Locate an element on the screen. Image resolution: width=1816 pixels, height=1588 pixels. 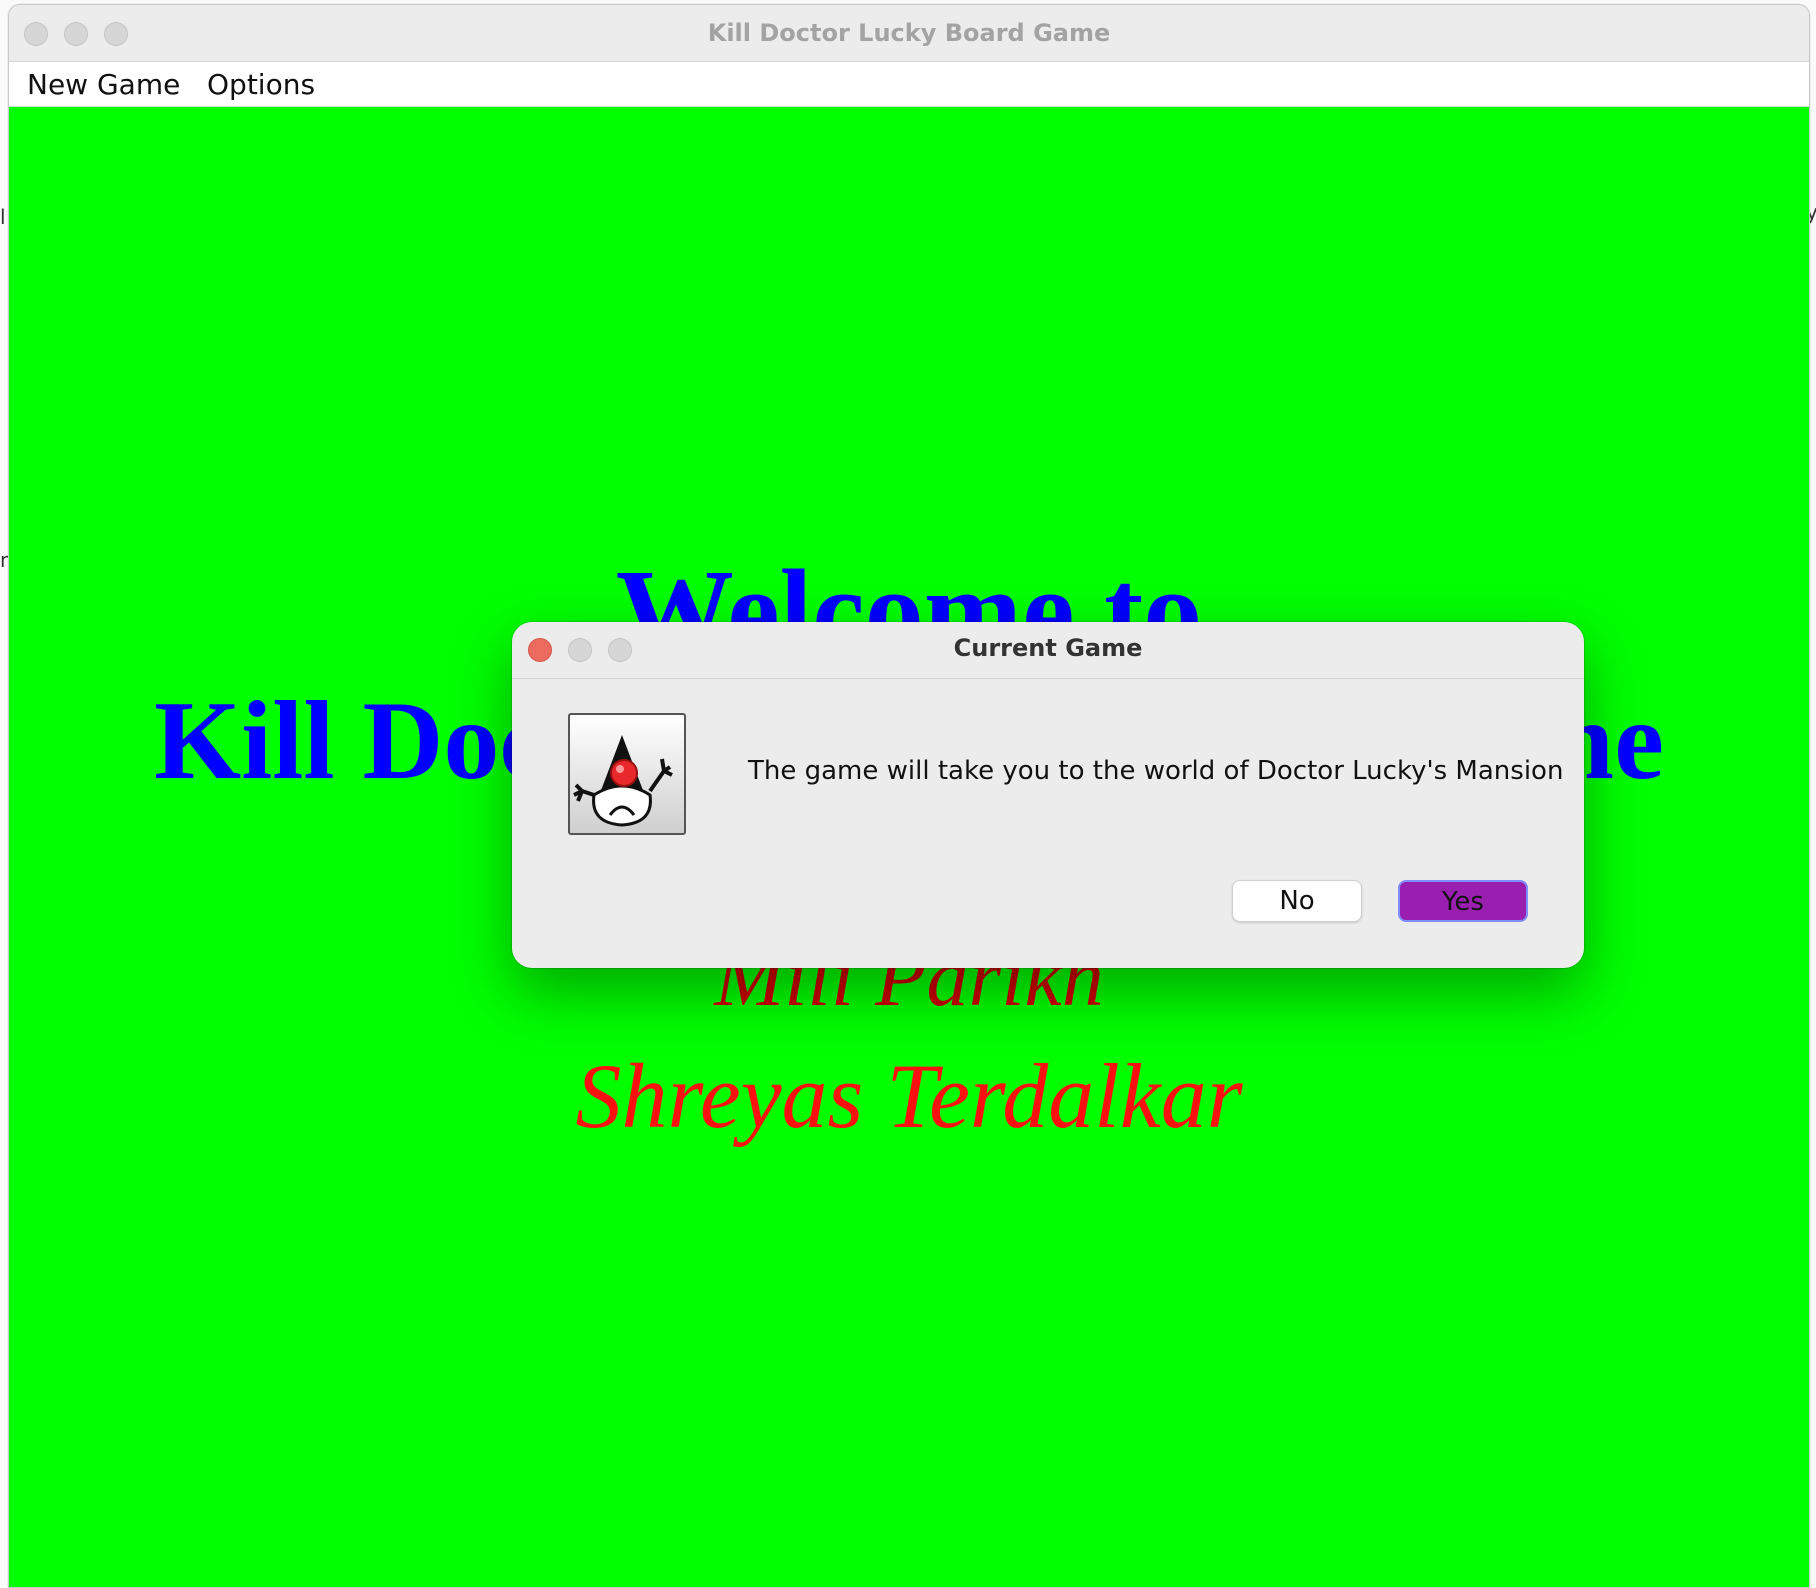
yes-button: Yes is located at coordinates (1463, 901).